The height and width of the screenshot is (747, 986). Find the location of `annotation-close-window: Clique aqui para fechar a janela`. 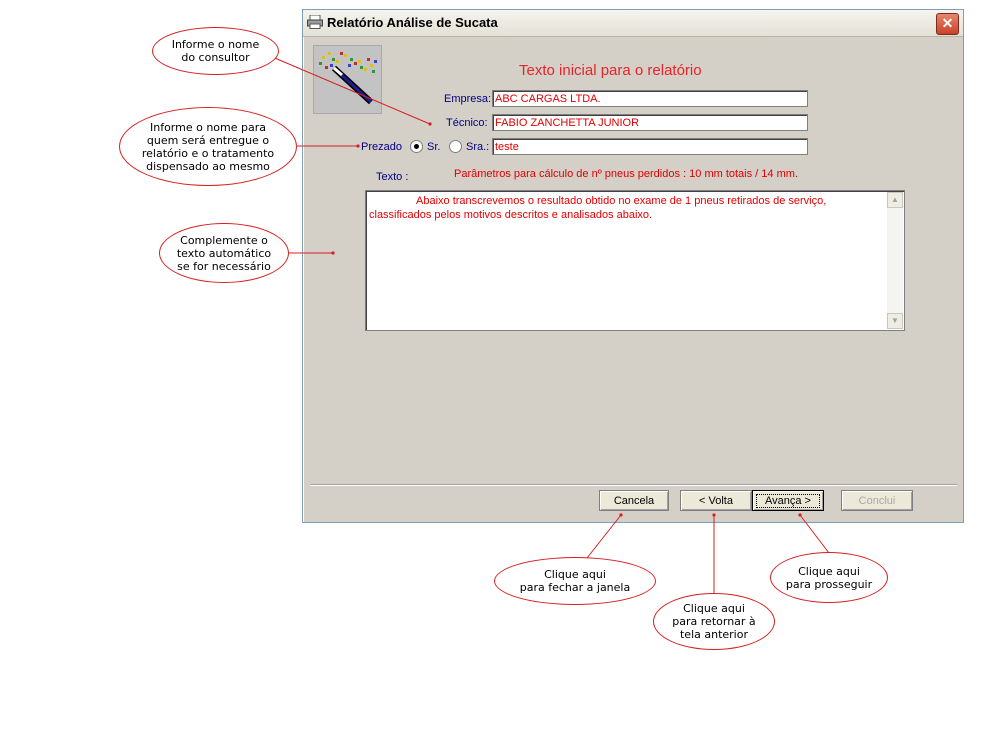

annotation-close-window: Clique aqui para fechar a janela is located at coordinates (575, 581).